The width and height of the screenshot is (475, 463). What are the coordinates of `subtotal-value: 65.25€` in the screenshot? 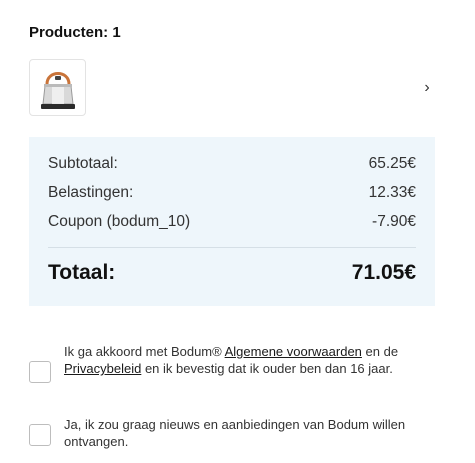 It's located at (392, 163).